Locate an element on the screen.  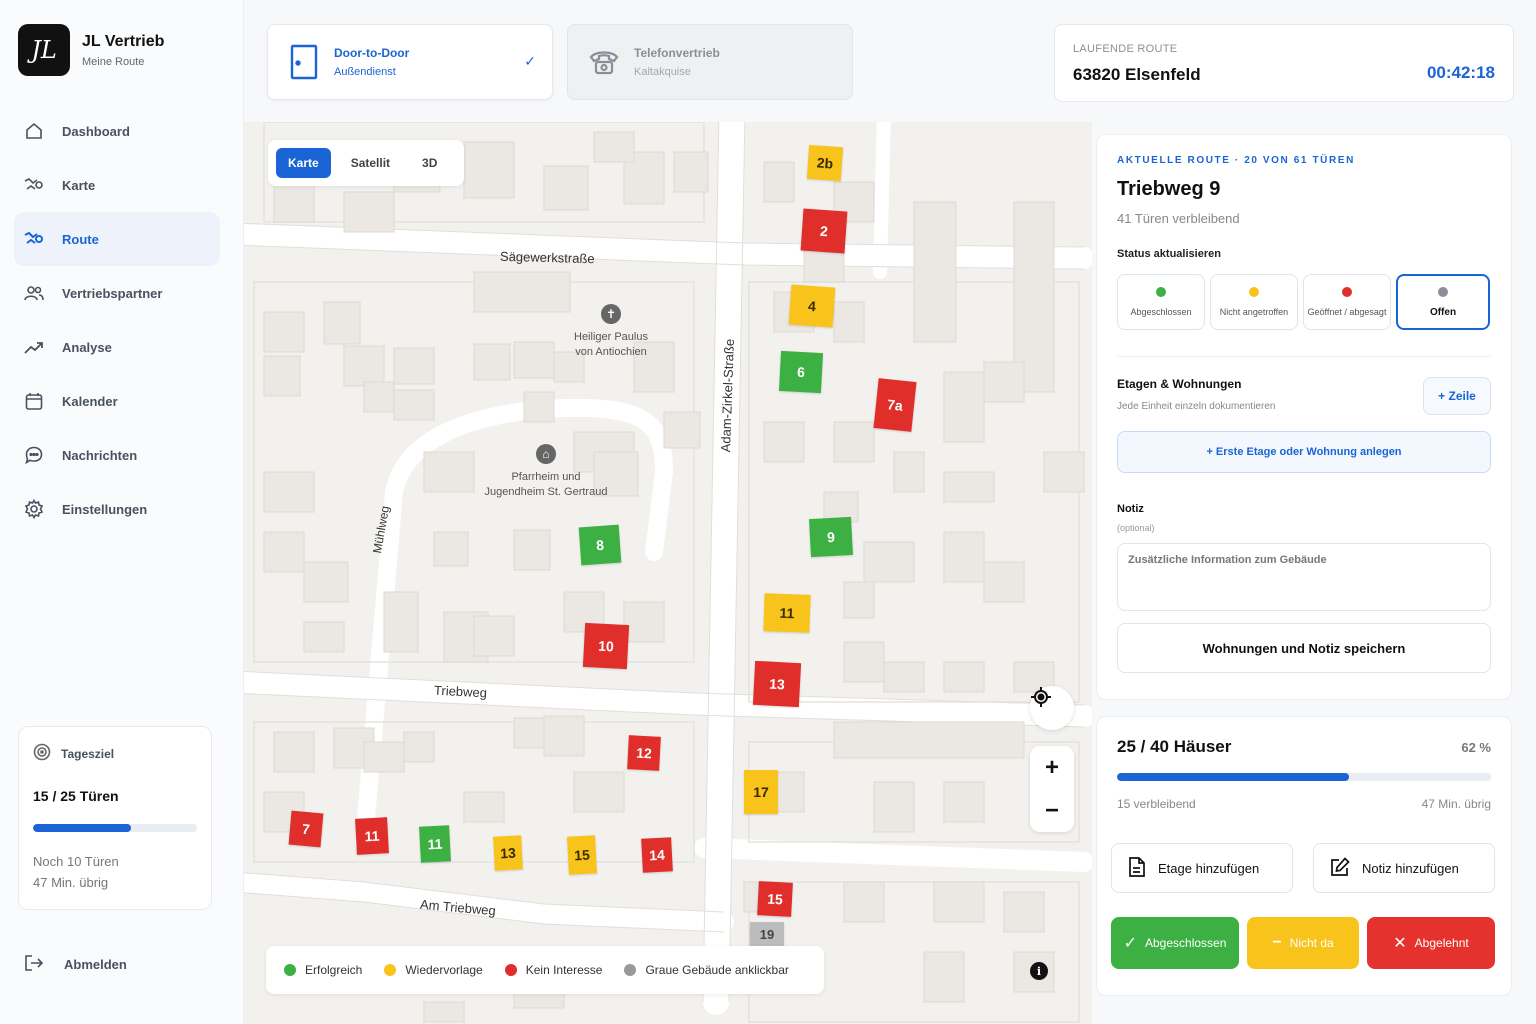
mark-absent-label: Nicht da is located at coordinates (1311, 943).